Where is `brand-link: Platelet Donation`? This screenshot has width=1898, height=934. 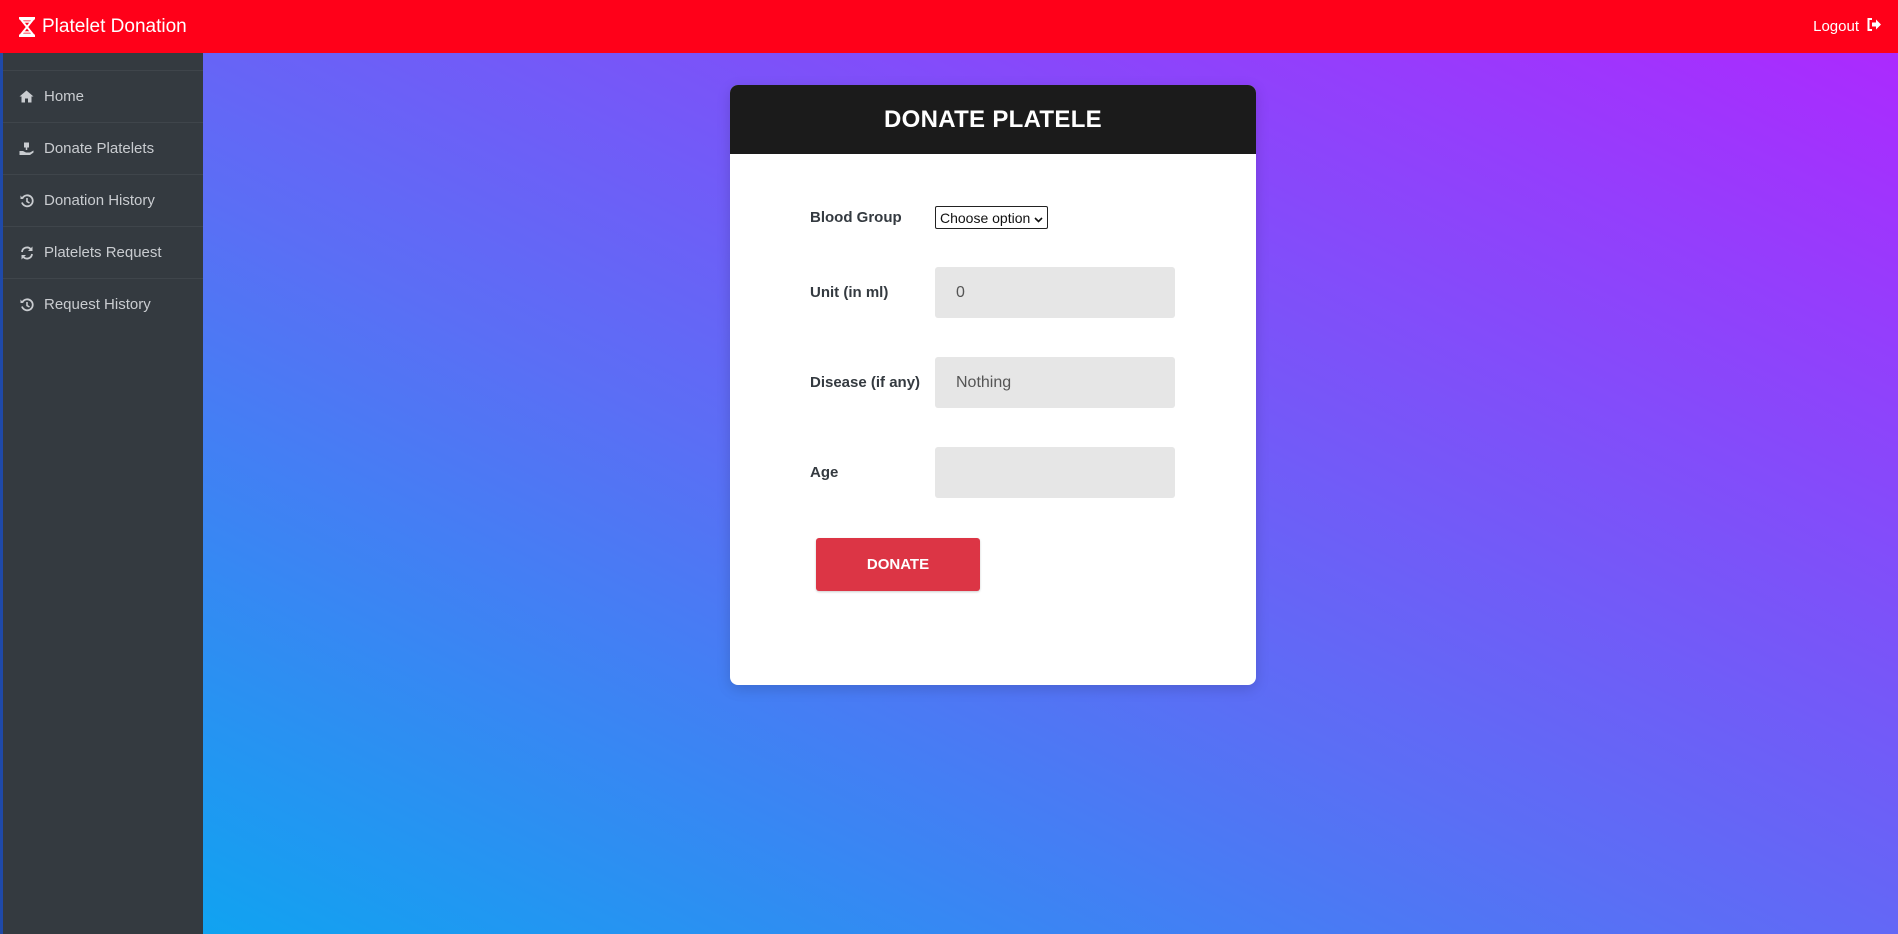 brand-link: Platelet Donation is located at coordinates (102, 27).